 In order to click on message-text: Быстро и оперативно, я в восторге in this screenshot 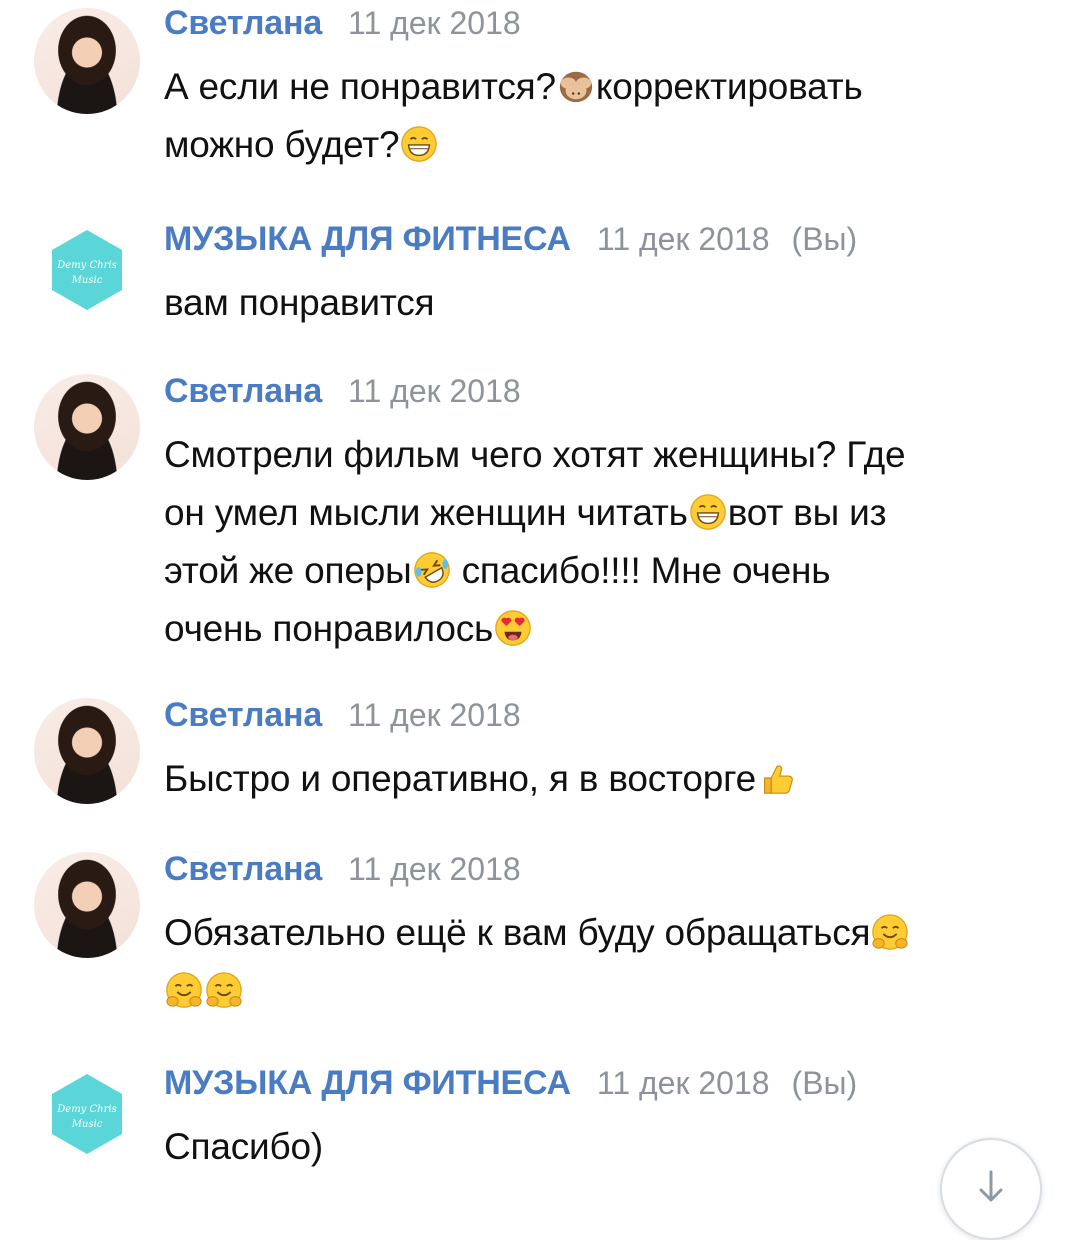, I will do `click(604, 779)`.